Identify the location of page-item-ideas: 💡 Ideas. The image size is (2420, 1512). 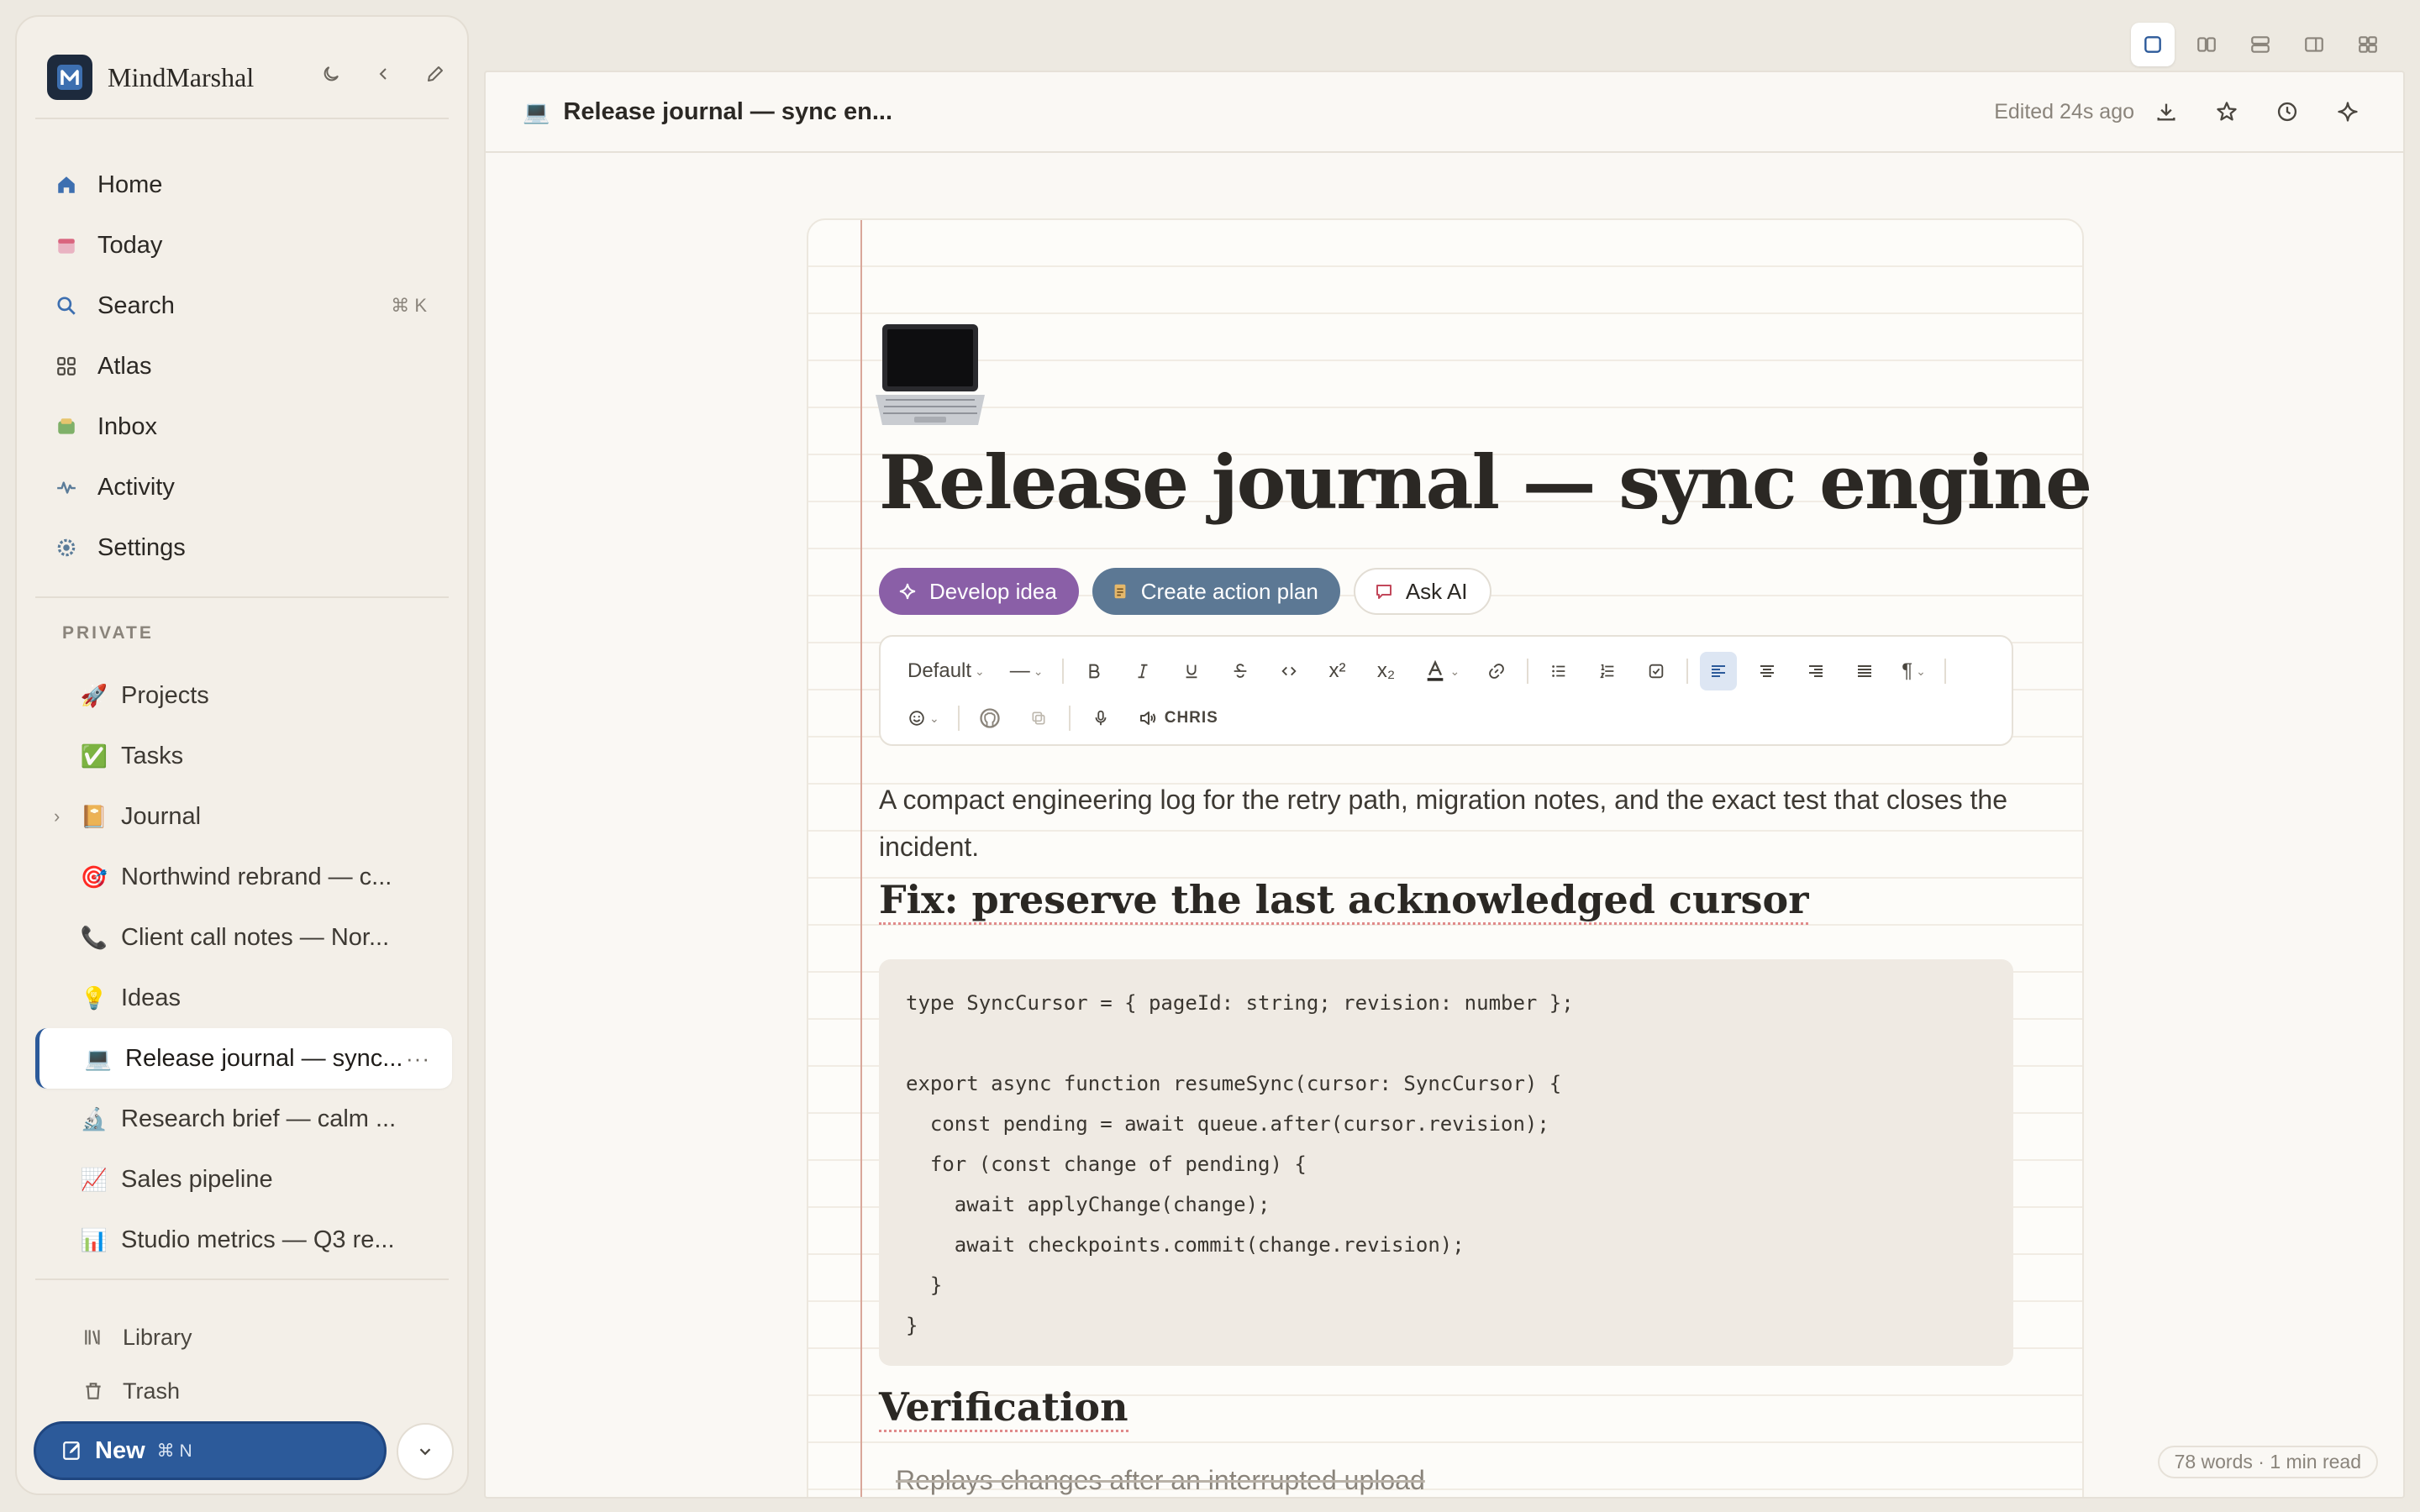
(243, 998).